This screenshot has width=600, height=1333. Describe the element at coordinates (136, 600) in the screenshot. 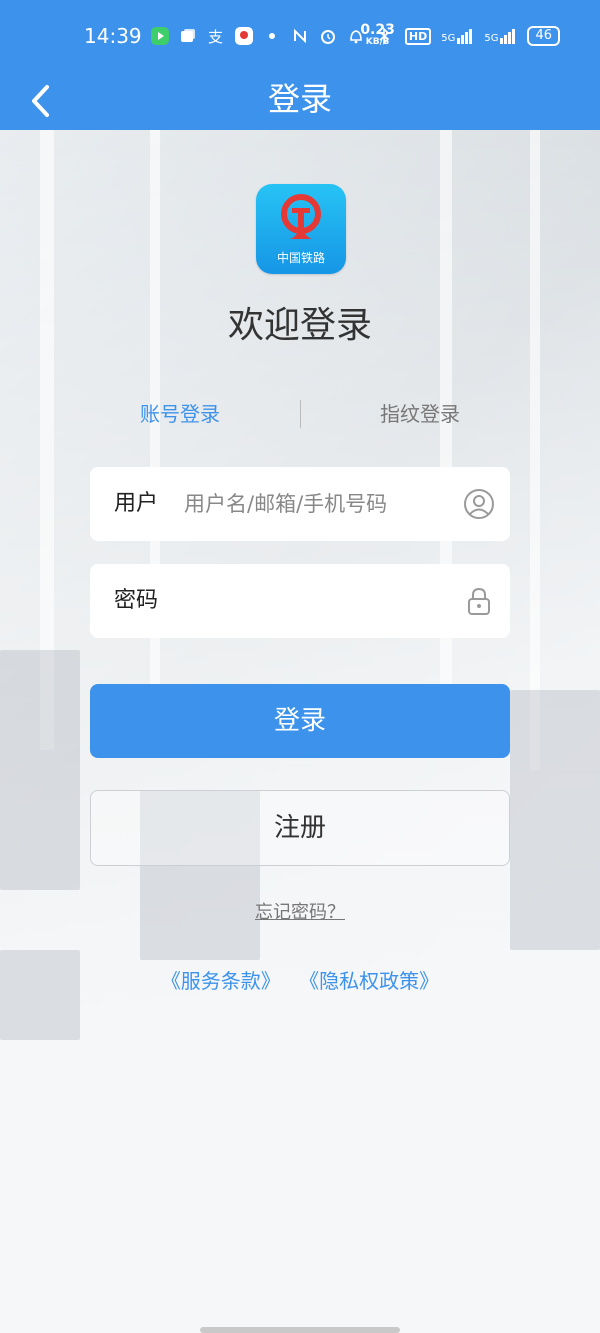

I see `password-label: 密码` at that location.